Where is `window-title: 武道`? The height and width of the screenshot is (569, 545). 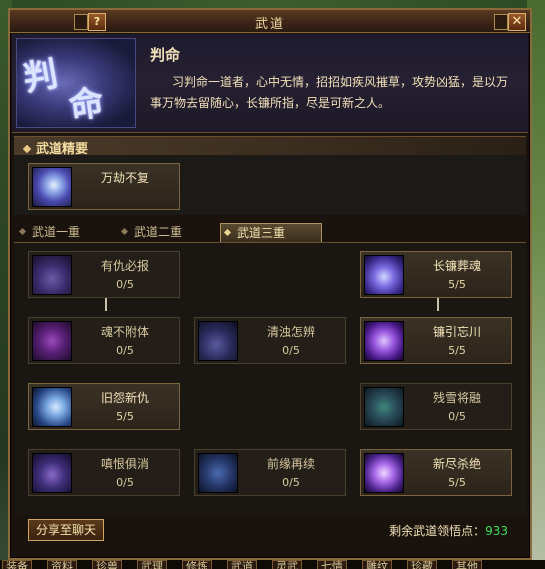
window-title: 武道 is located at coordinates (269, 24).